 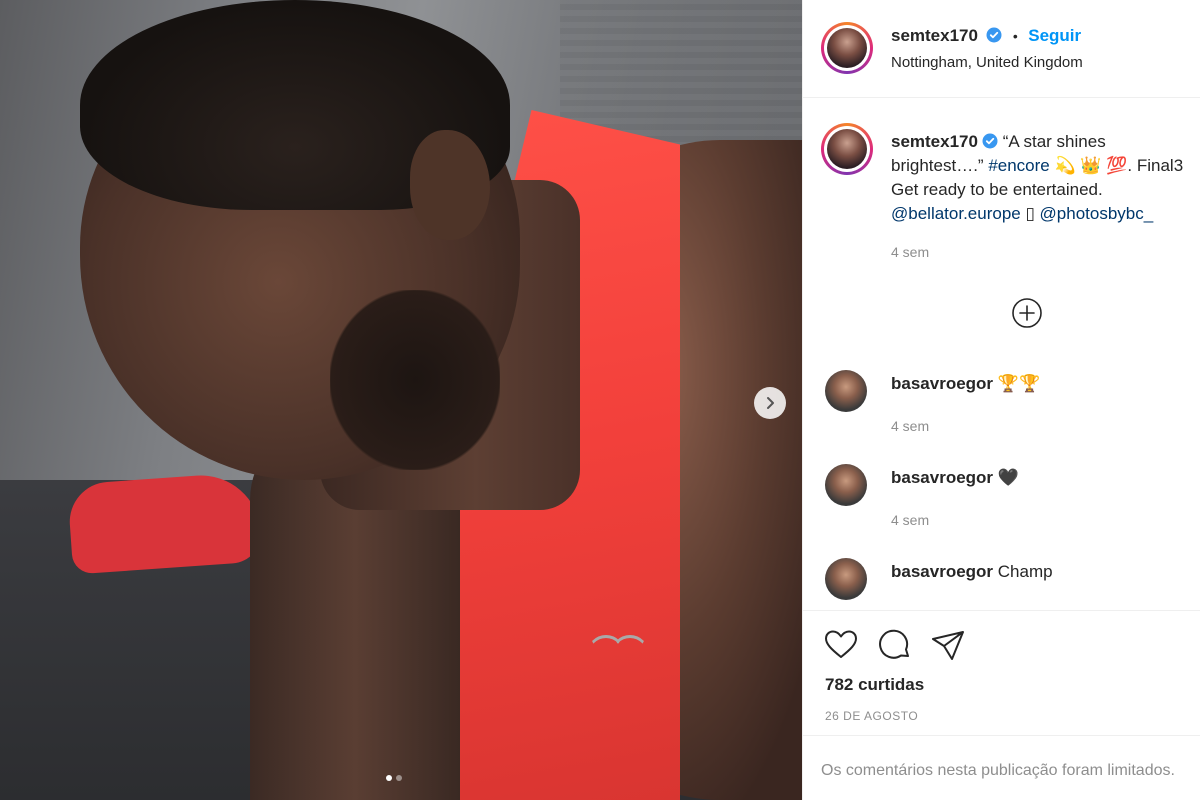 What do you see at coordinates (618, 649) in the screenshot?
I see `brand-logo-icon: ⌒⌒` at bounding box center [618, 649].